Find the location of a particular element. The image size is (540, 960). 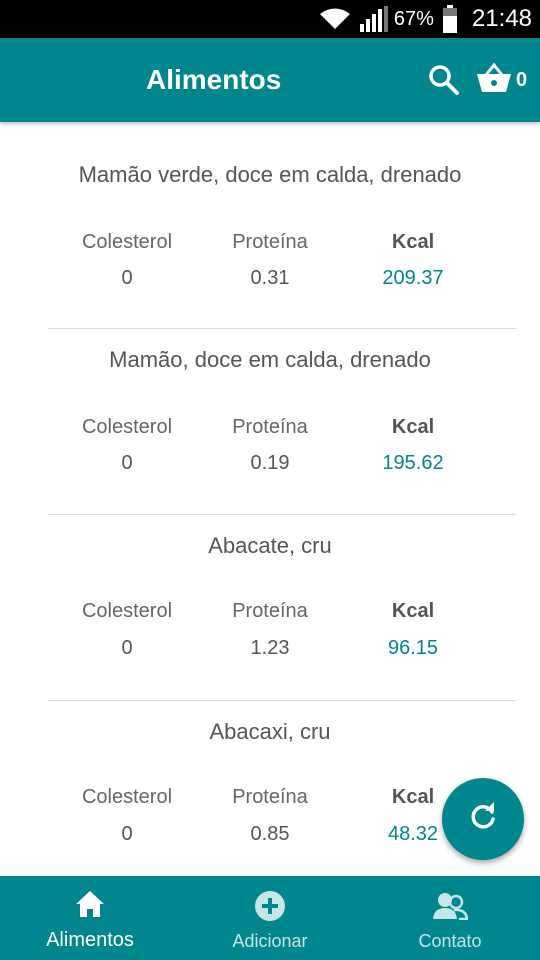

food-name: Abacate, cru is located at coordinates (270, 545).